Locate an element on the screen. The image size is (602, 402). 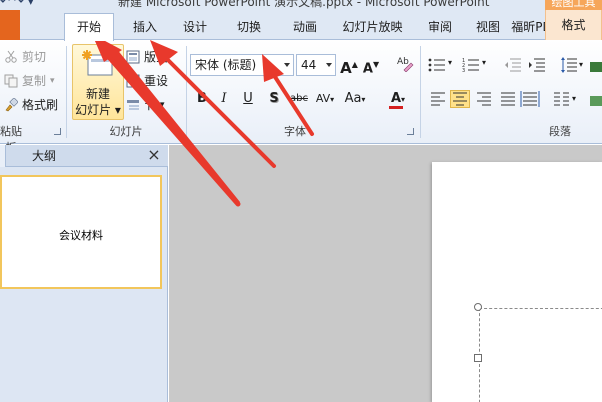
paragraph-group-label: 段落 is located at coordinates (560, 131).